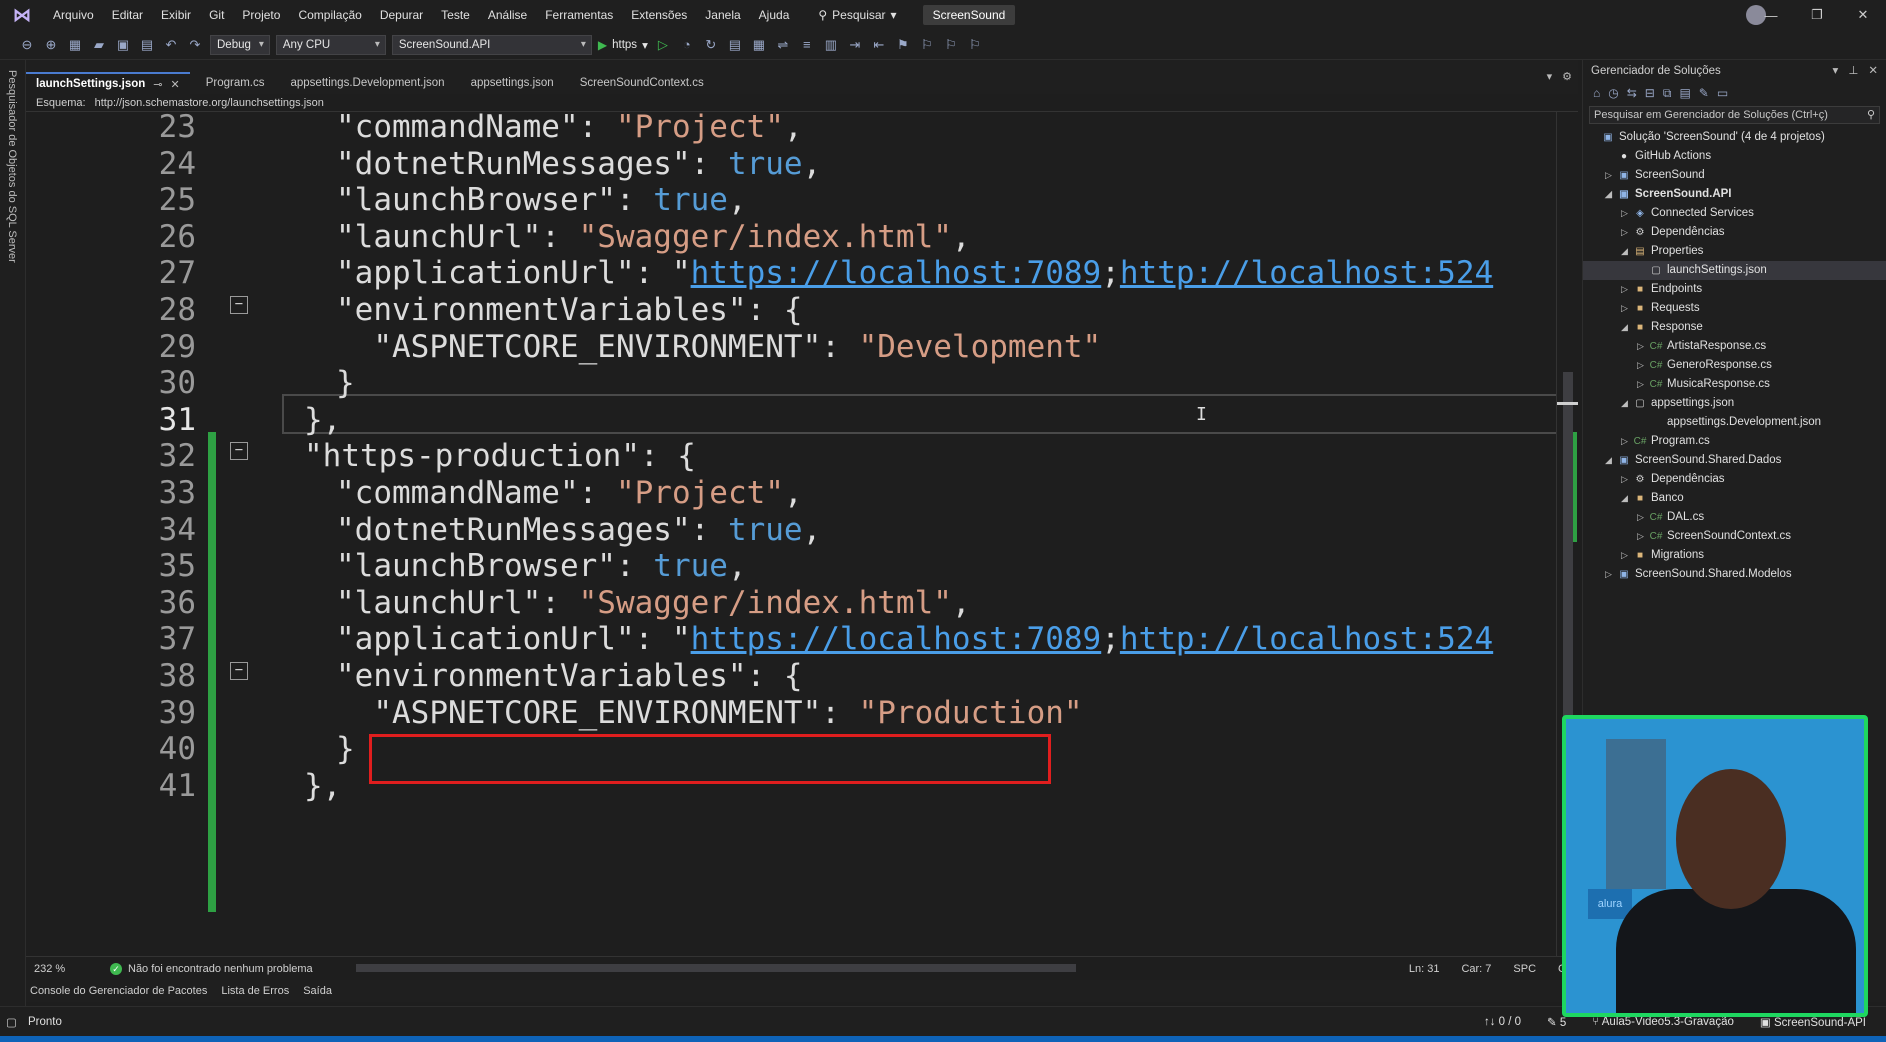  What do you see at coordinates (27, 45) in the screenshot?
I see `back-icon: ⊖` at bounding box center [27, 45].